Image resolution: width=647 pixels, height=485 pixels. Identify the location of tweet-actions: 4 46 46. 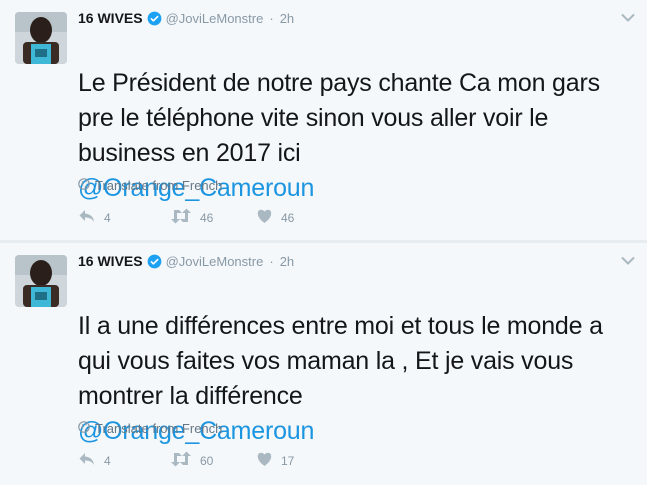
(197, 217).